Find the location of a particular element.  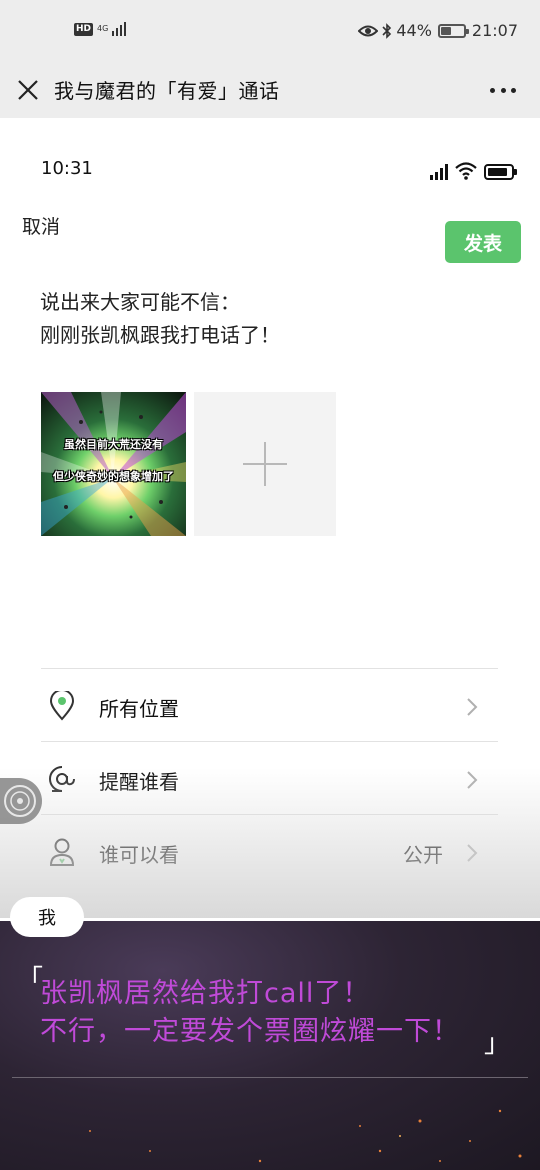

starburst-image is located at coordinates (113, 464).